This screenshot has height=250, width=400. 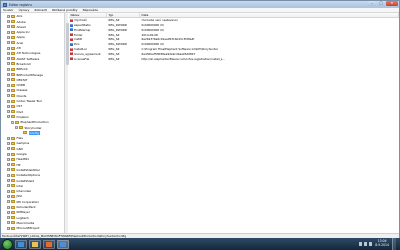 What do you see at coordinates (370, 244) in the screenshot?
I see `volume-icon` at bounding box center [370, 244].